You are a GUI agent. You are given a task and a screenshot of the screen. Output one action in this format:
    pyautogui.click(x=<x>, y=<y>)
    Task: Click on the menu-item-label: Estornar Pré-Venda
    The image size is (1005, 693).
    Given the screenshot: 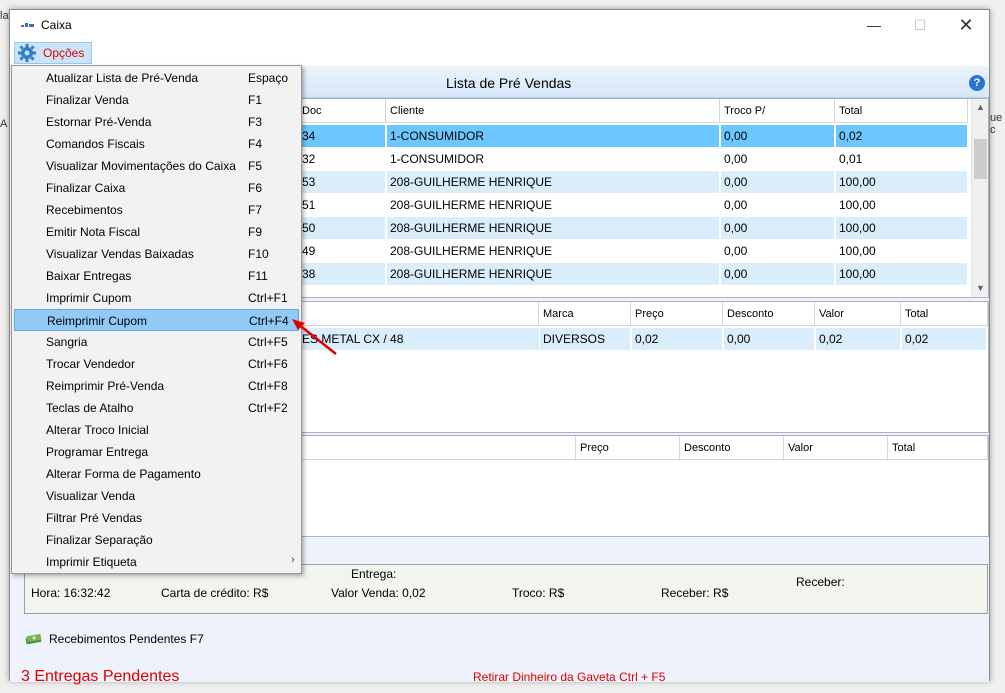 What is the action you would take?
    pyautogui.click(x=99, y=122)
    